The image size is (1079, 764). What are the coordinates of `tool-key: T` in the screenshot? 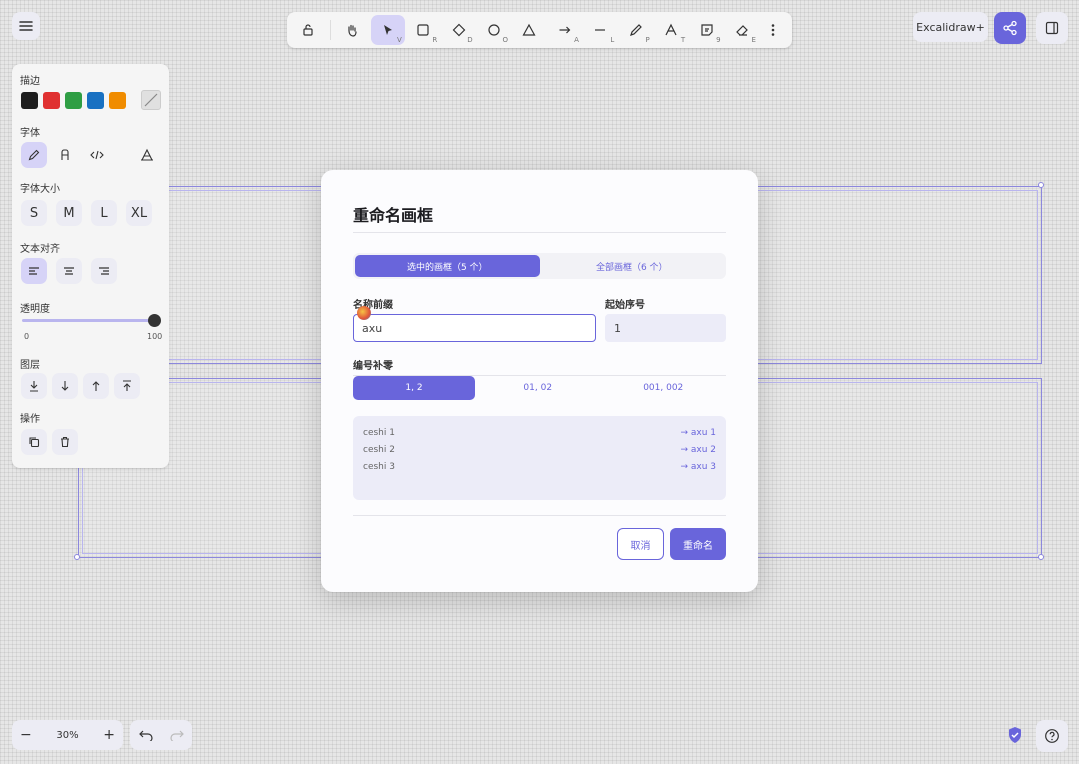 It's located at (683, 40).